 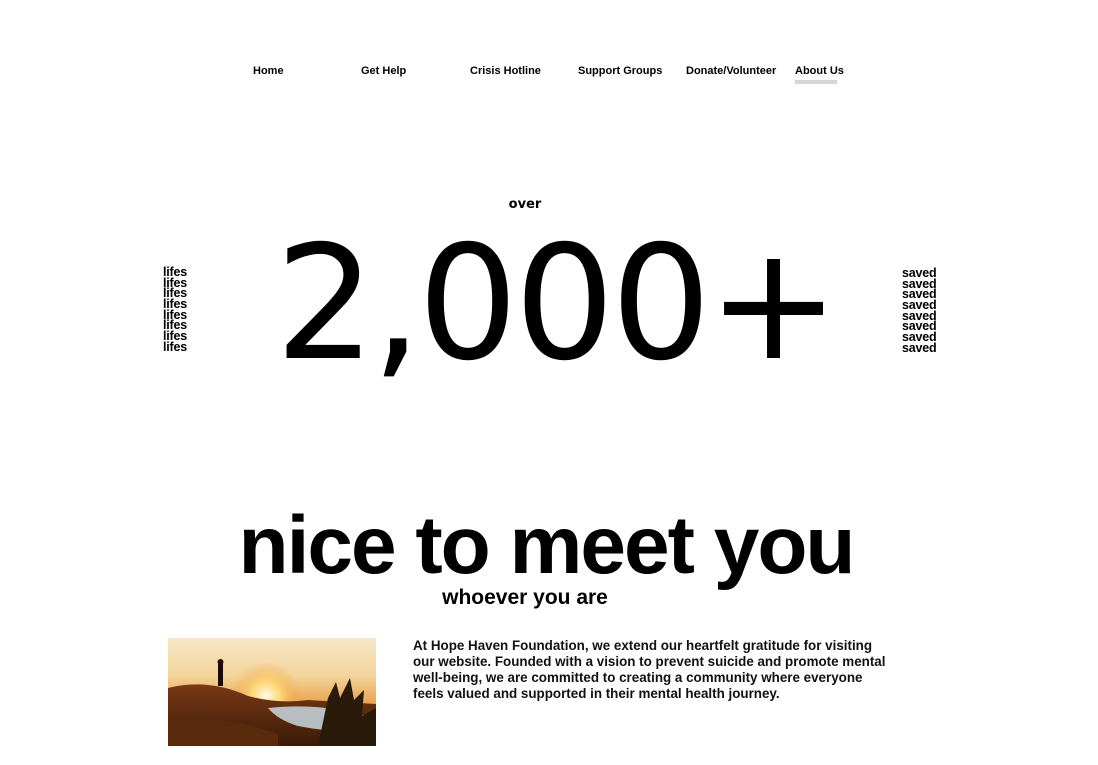 I want to click on hero-subheadline: whoever you are, so click(x=525, y=597).